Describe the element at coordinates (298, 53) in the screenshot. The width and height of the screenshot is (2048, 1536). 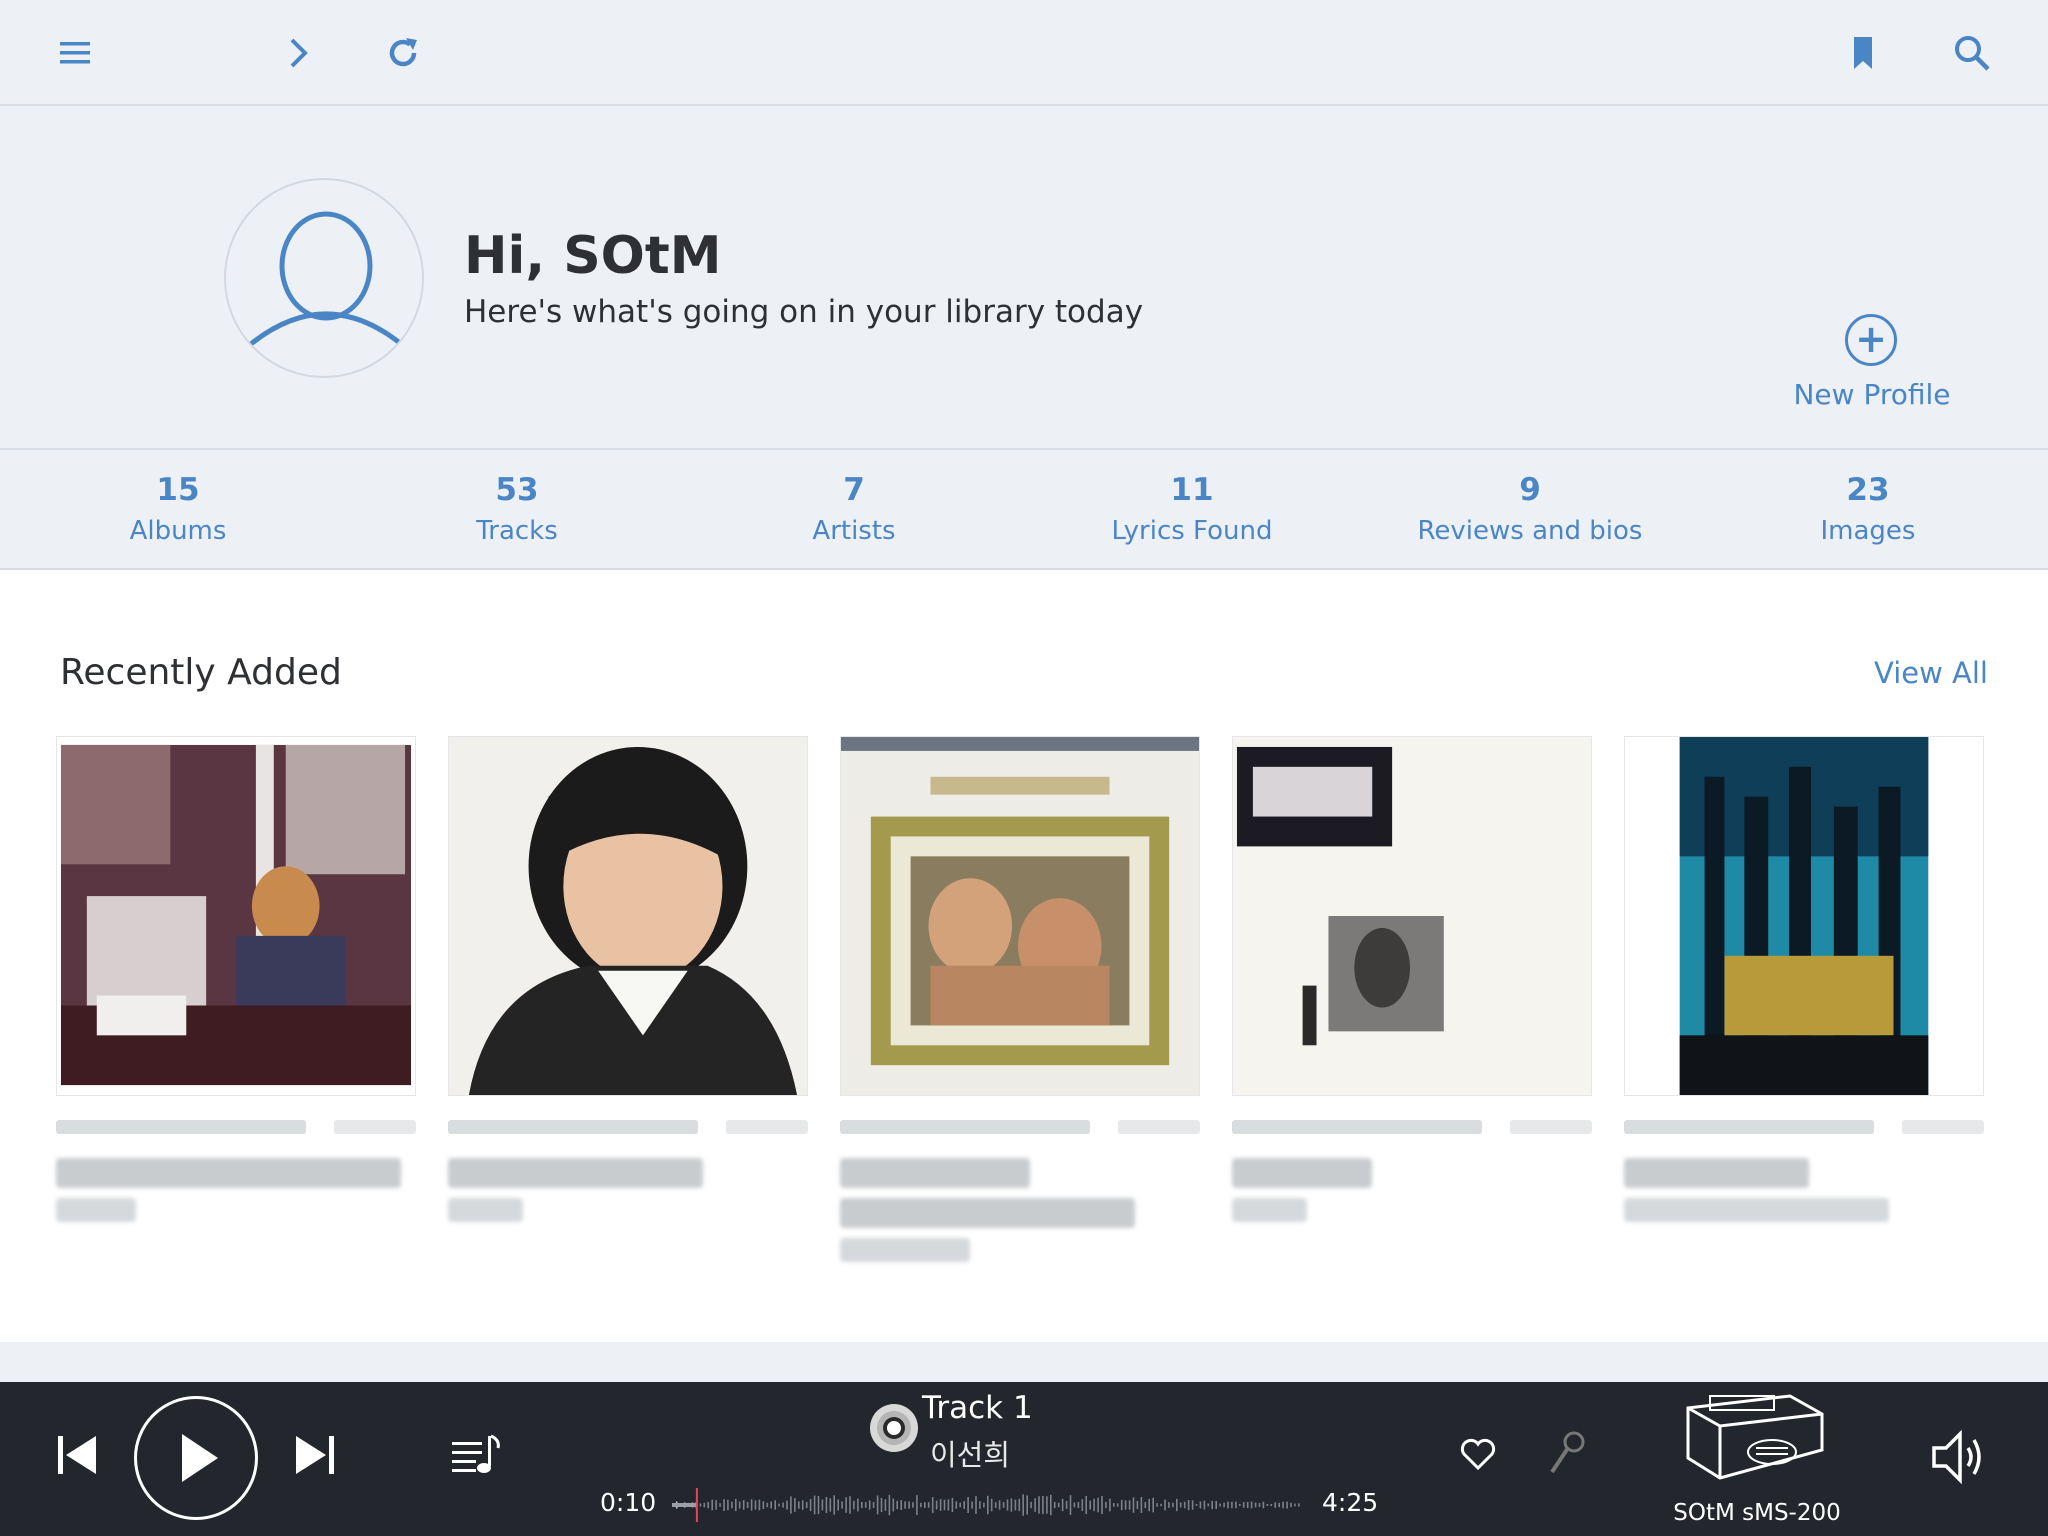
I see `forward-chevron-icon` at that location.